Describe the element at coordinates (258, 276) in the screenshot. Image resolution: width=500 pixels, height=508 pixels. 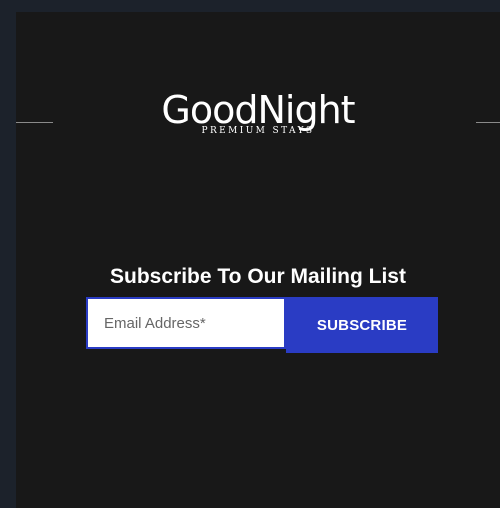
I see `newsletter-heading: Subscribe To Our Mailing List` at that location.